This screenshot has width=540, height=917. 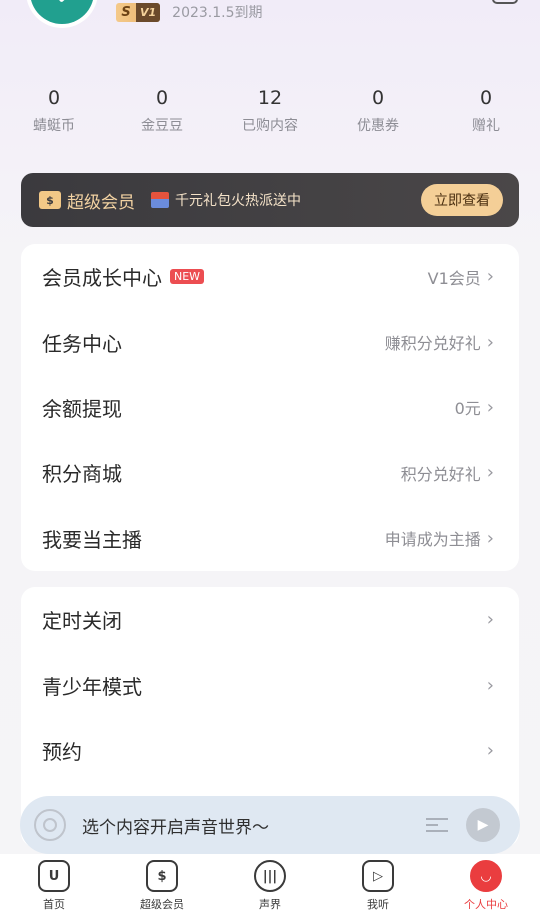 I want to click on menu-item-label: 余额提现, so click(x=82, y=408).